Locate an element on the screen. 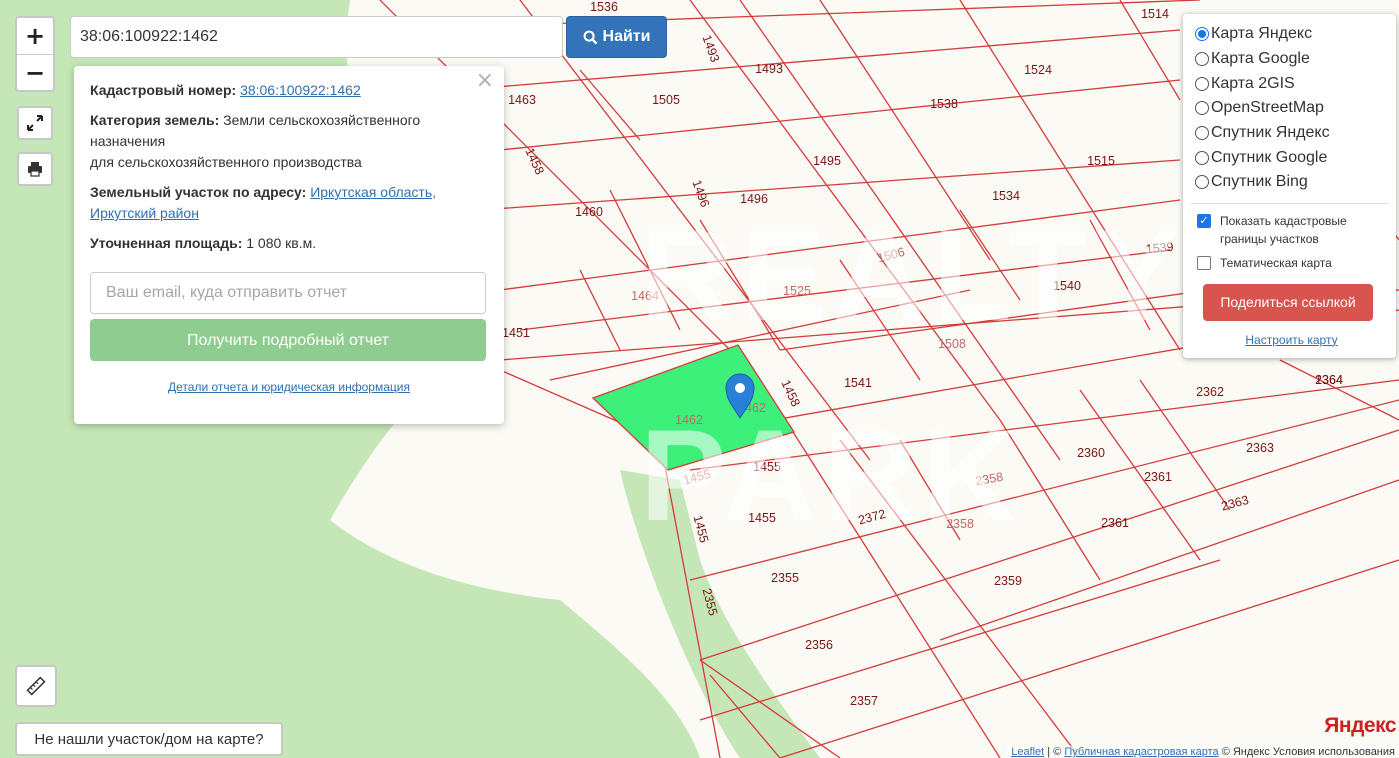  search-button: Найти is located at coordinates (616, 37).